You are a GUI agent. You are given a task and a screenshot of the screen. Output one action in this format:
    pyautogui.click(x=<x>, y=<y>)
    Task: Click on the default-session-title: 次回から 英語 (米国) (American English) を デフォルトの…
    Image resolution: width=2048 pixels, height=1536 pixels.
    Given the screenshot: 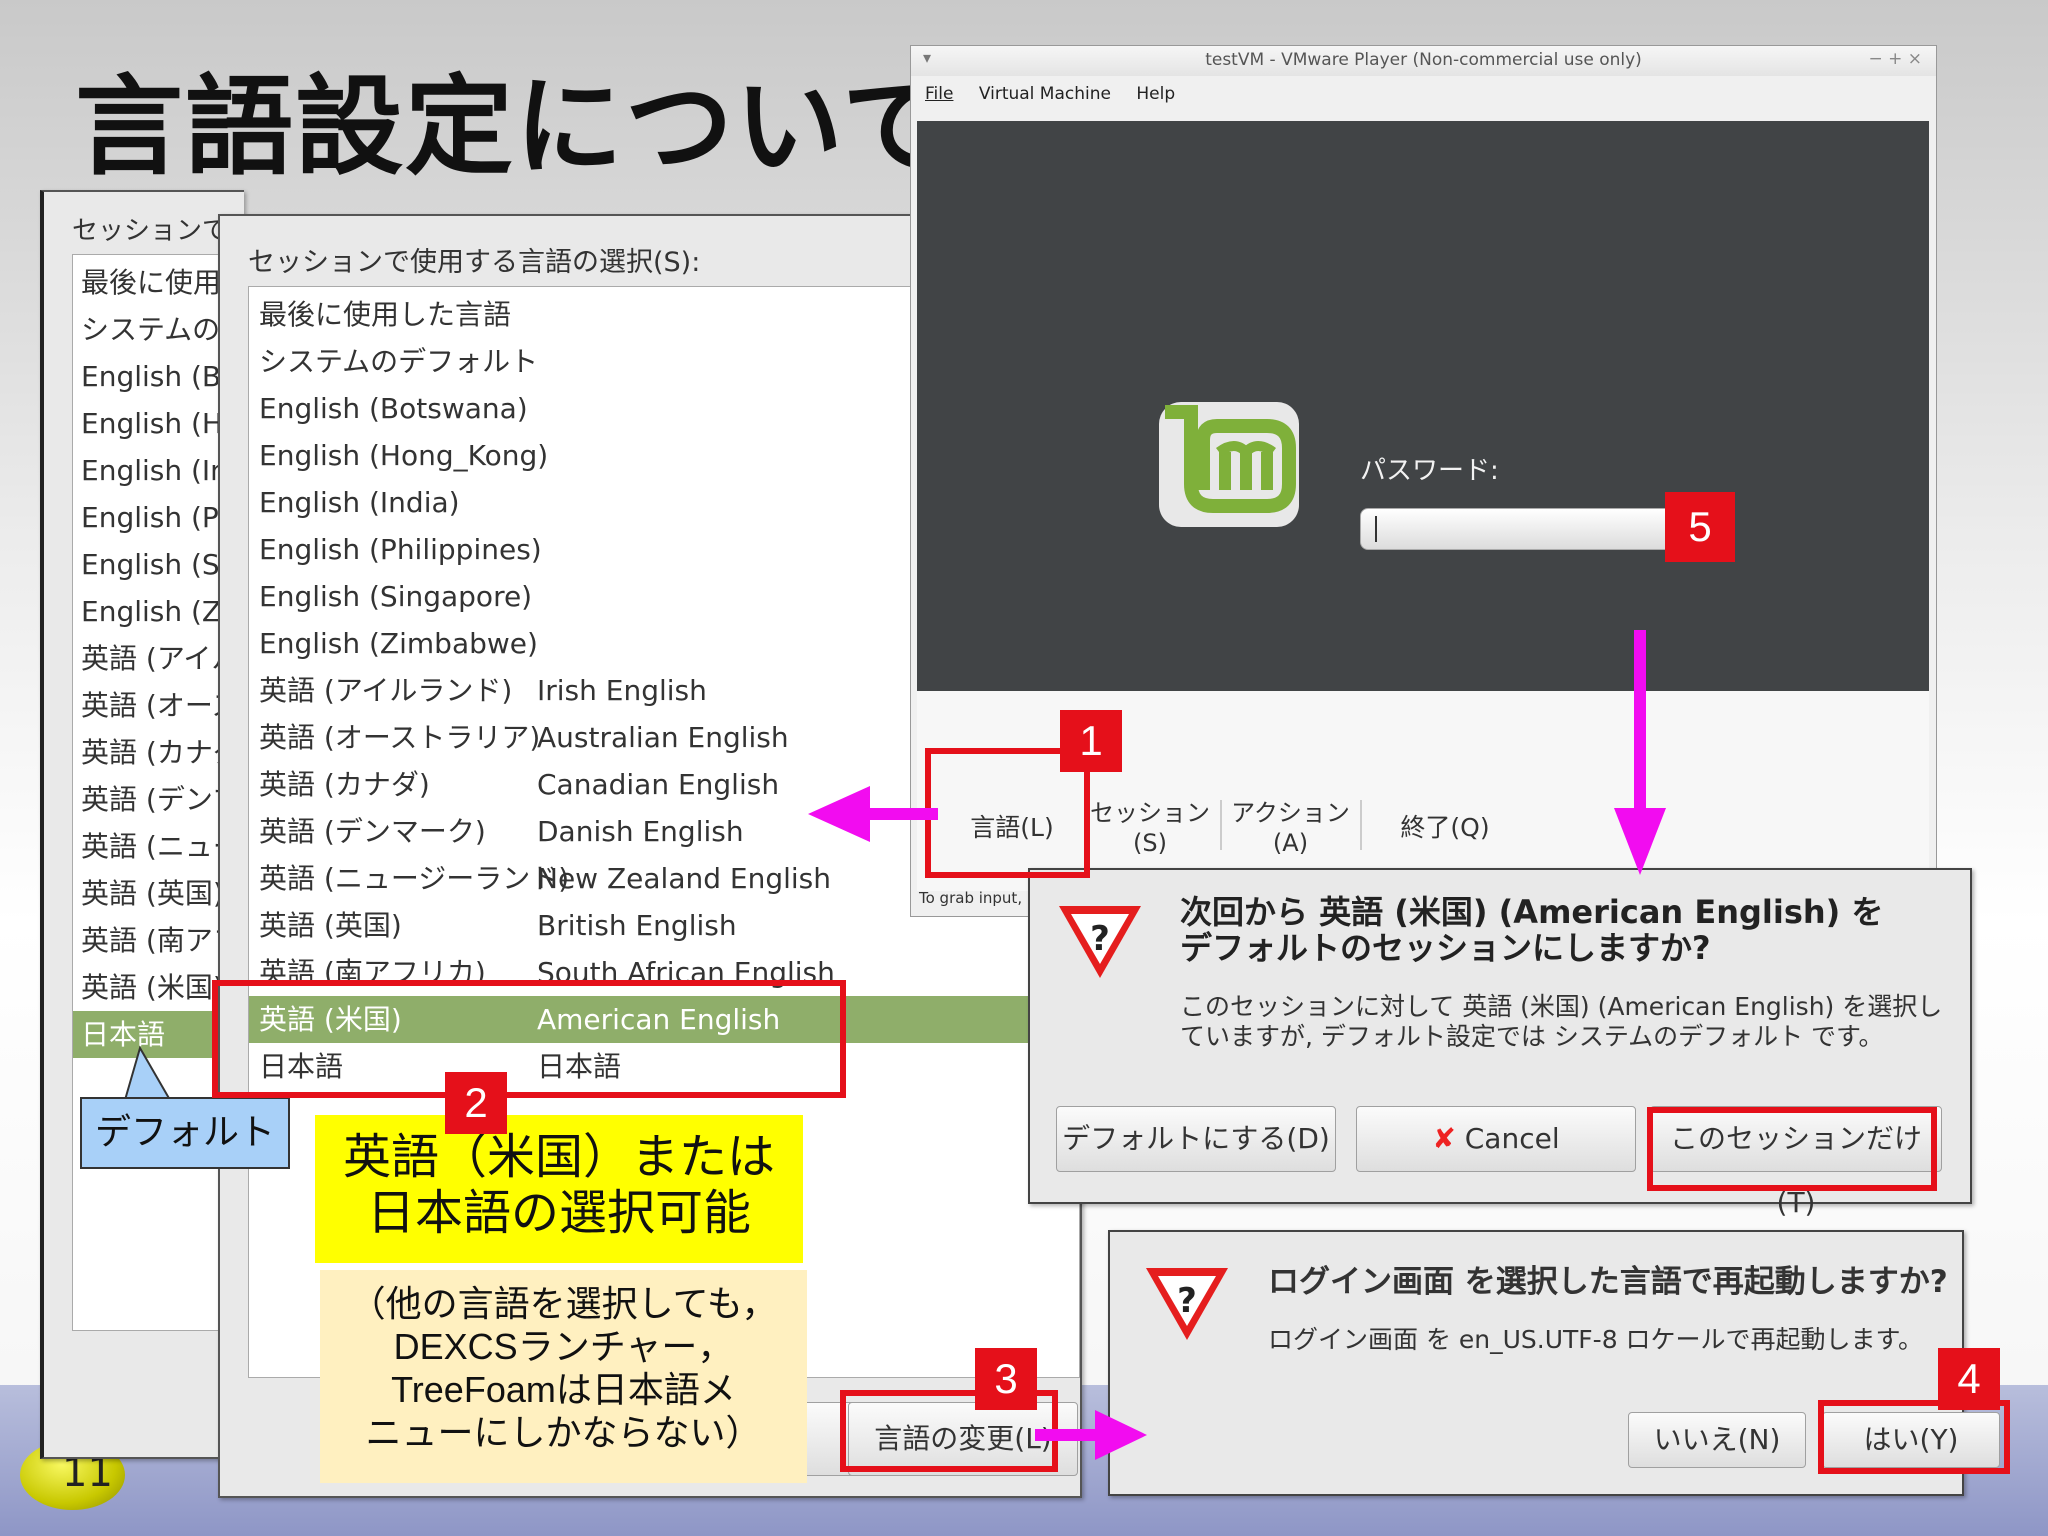 What is the action you would take?
    pyautogui.click(x=1531, y=930)
    